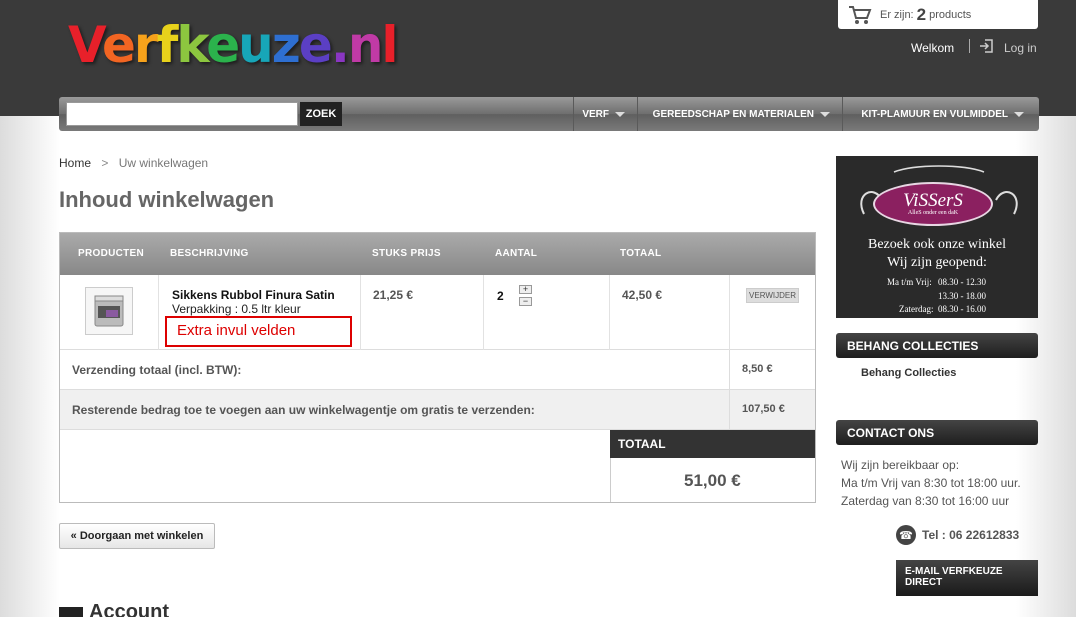 Image resolution: width=1076 pixels, height=617 pixels. Describe the element at coordinates (389, 45) in the screenshot. I see `logo-letter: l` at that location.